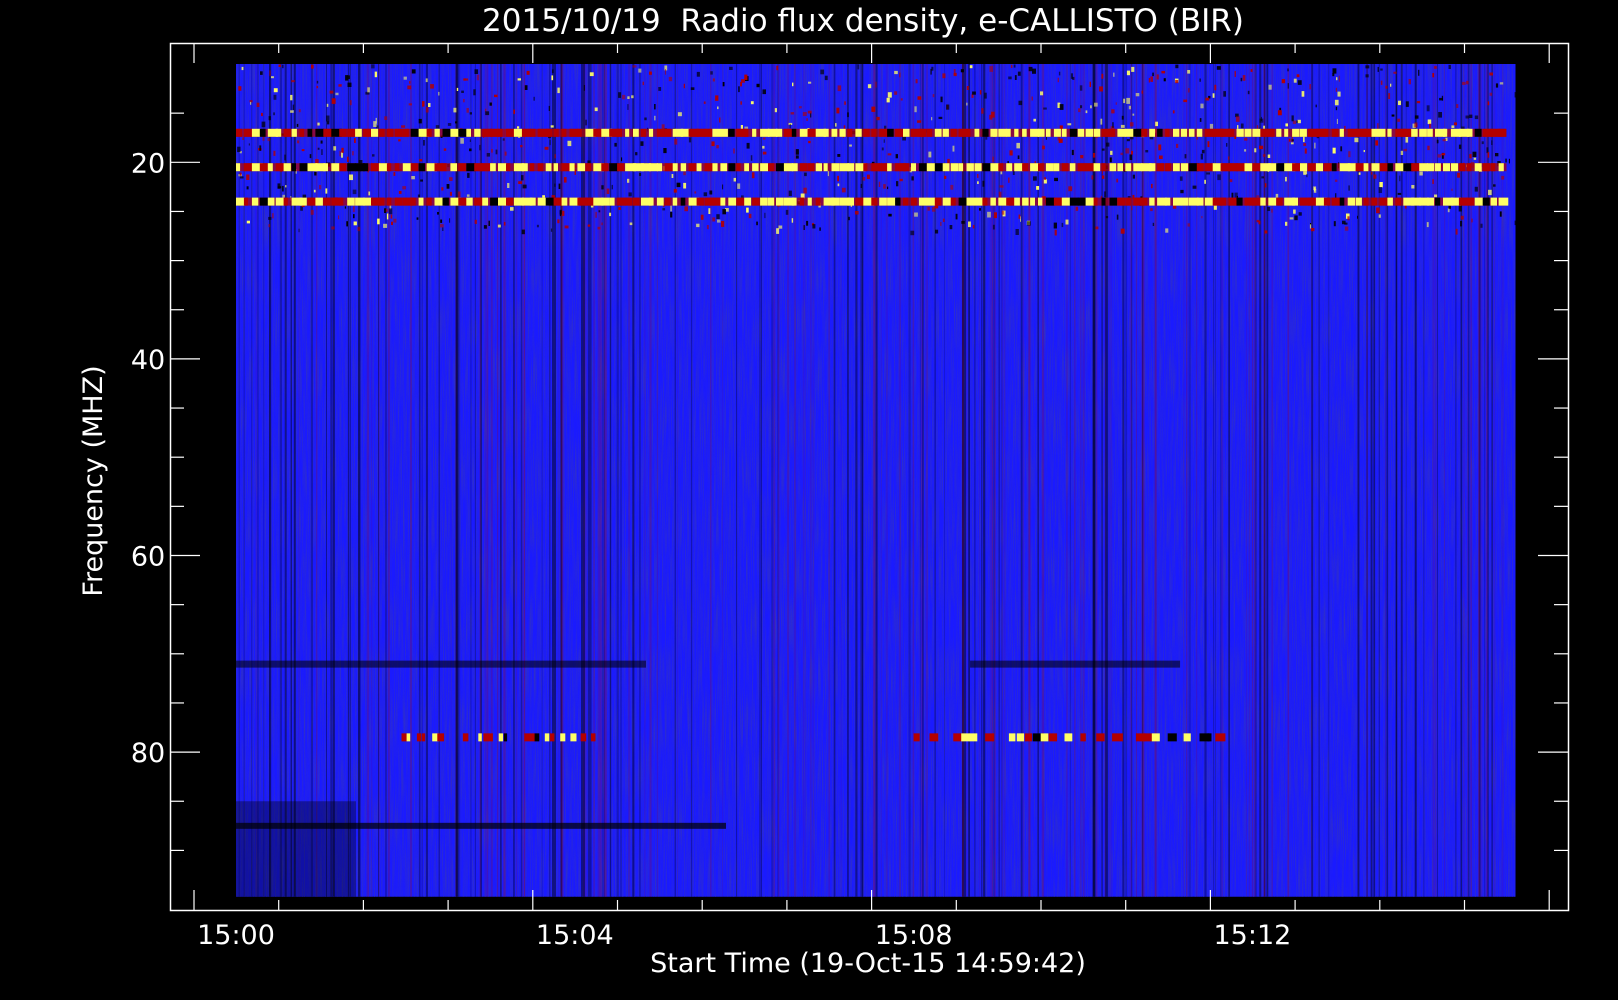  What do you see at coordinates (93, 480) in the screenshot?
I see `y-axis-label: Frequency (MHZ)` at bounding box center [93, 480].